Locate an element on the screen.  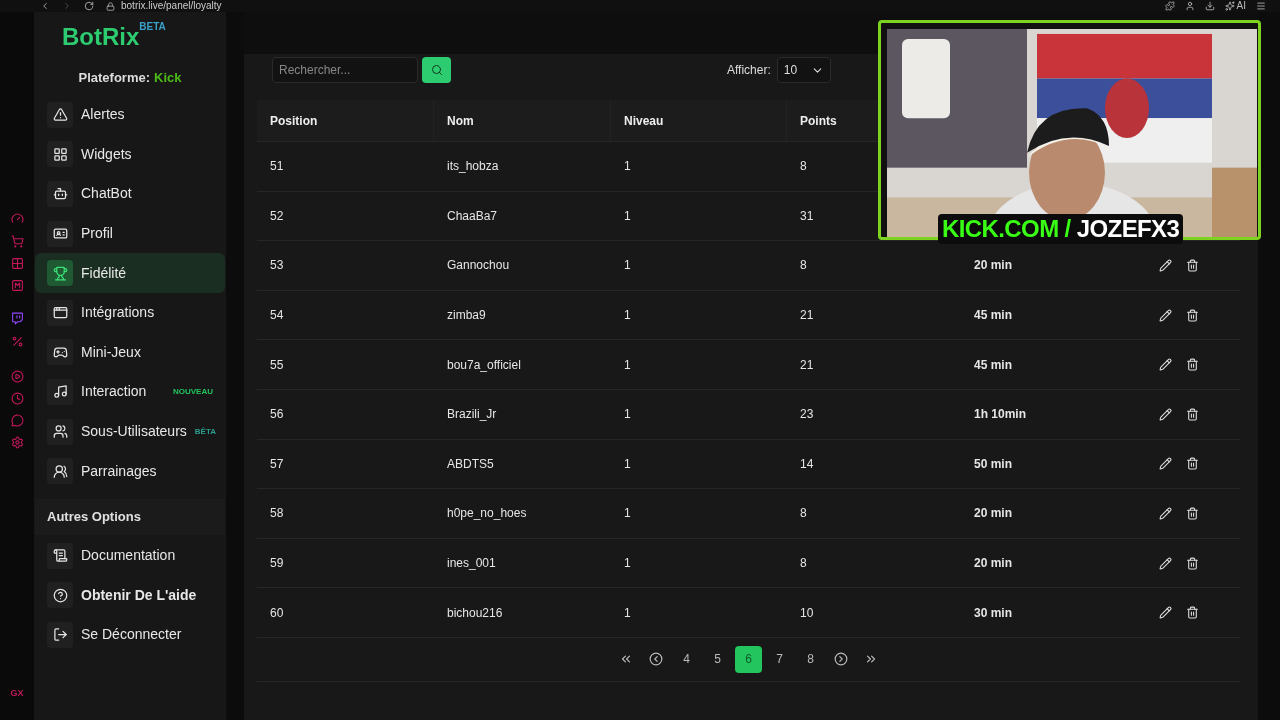
play-icon is located at coordinates (17, 376).